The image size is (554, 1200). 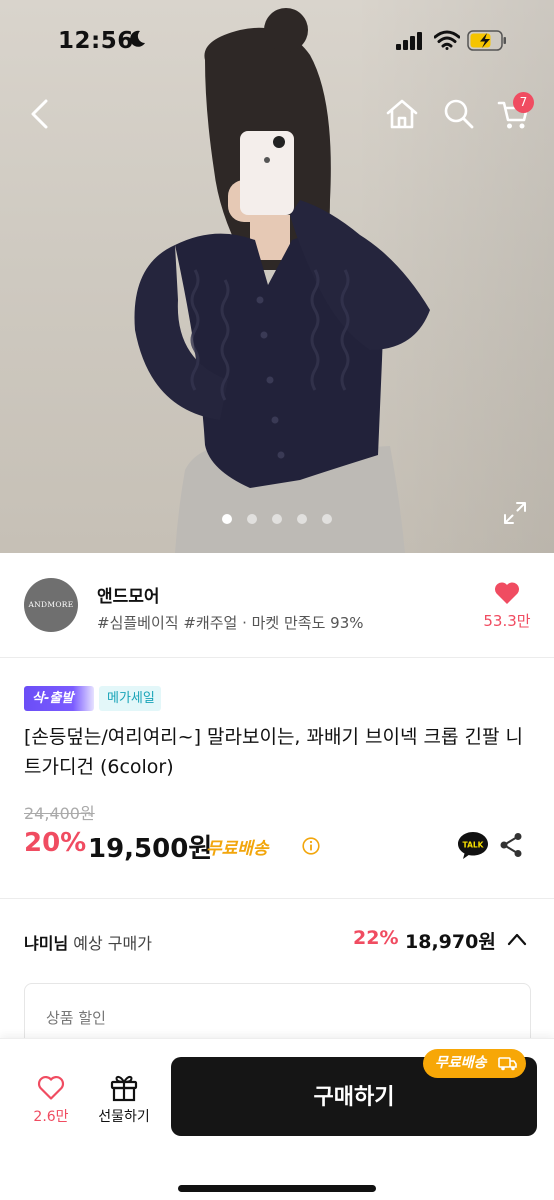 What do you see at coordinates (40, 114) in the screenshot?
I see `back-icon` at bounding box center [40, 114].